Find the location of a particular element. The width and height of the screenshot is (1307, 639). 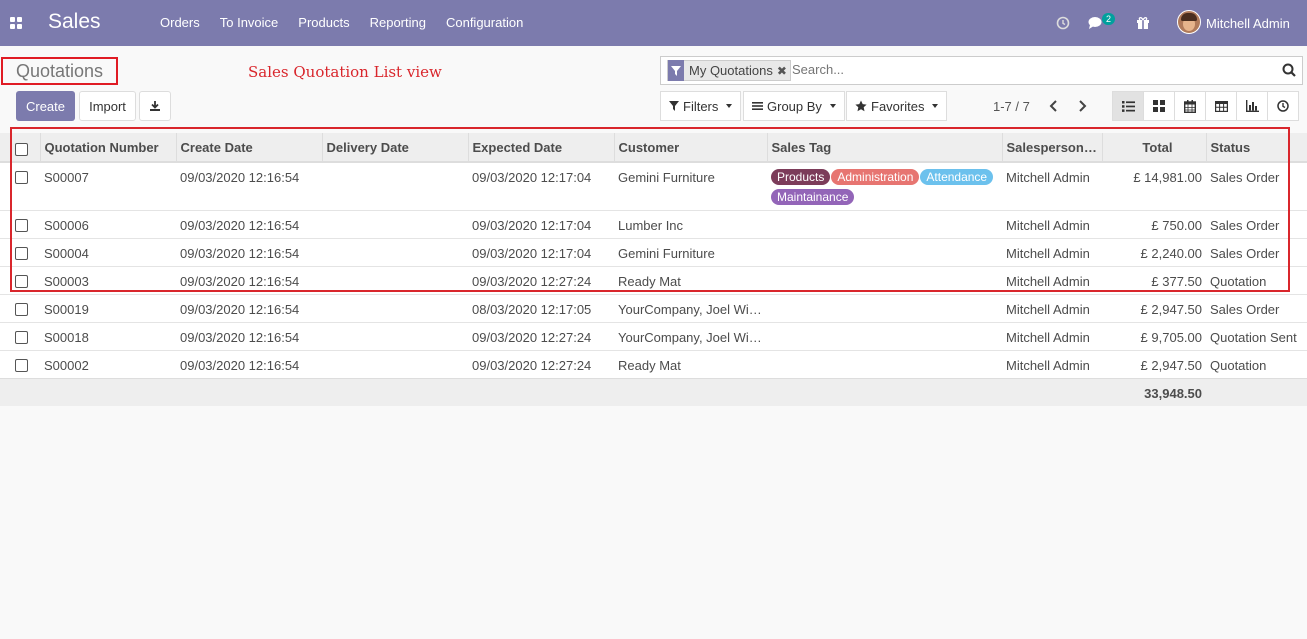

cell-number: S00019 is located at coordinates (108, 307).